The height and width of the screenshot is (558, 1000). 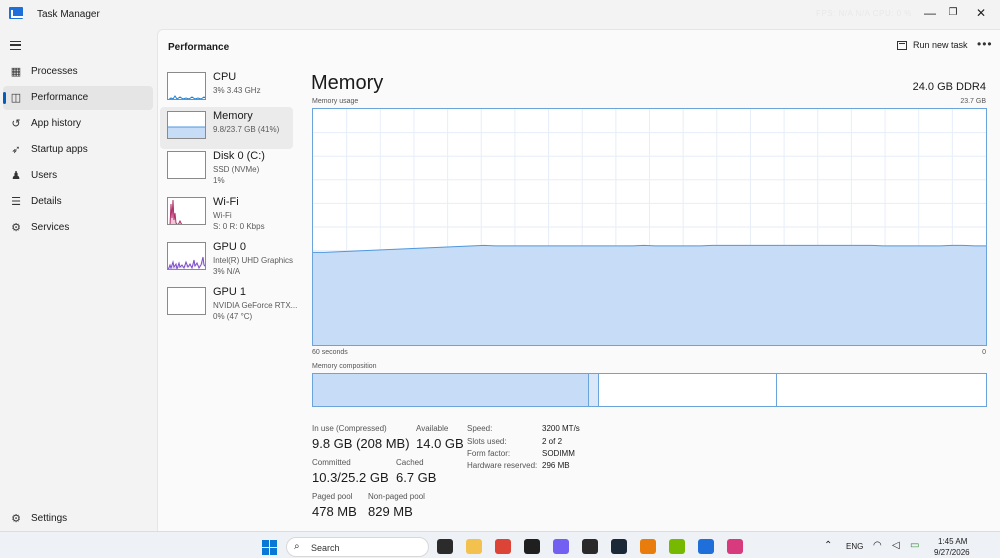 What do you see at coordinates (432, 428) in the screenshot?
I see `available-label: Available` at bounding box center [432, 428].